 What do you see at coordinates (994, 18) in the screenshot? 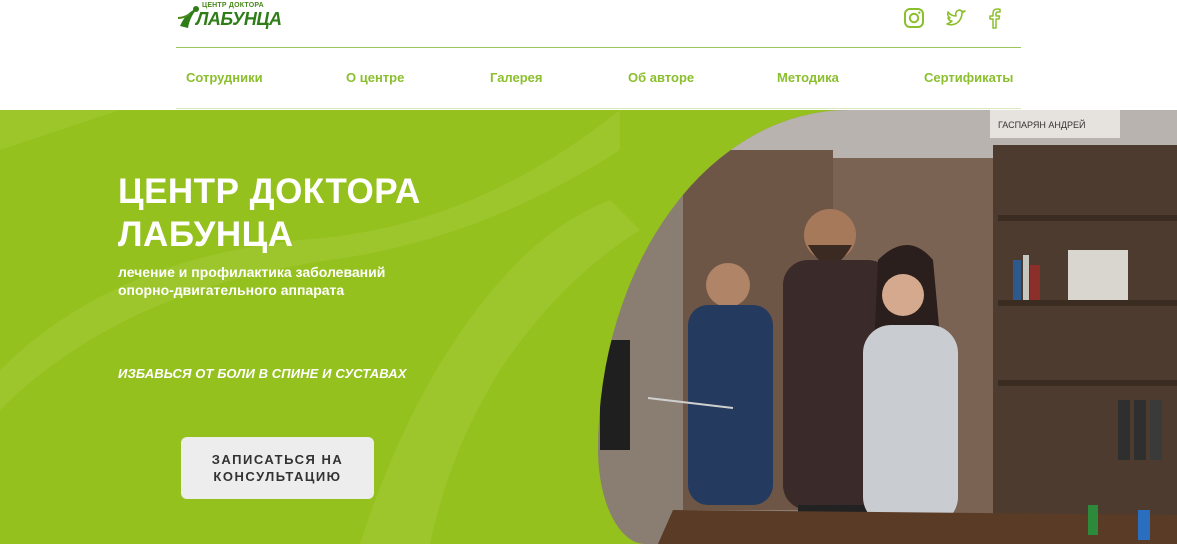
I see `facebook-icon` at bounding box center [994, 18].